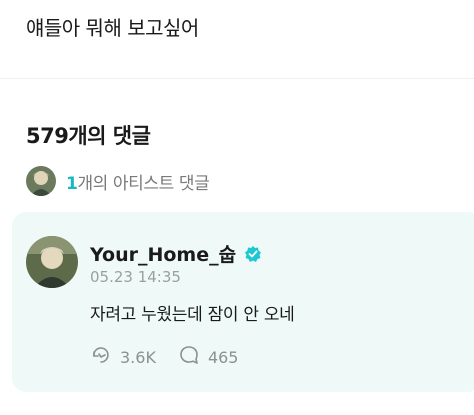 The image size is (474, 415). Describe the element at coordinates (135, 277) in the screenshot. I see `comment-timestamp: 05.23 14:35` at that location.